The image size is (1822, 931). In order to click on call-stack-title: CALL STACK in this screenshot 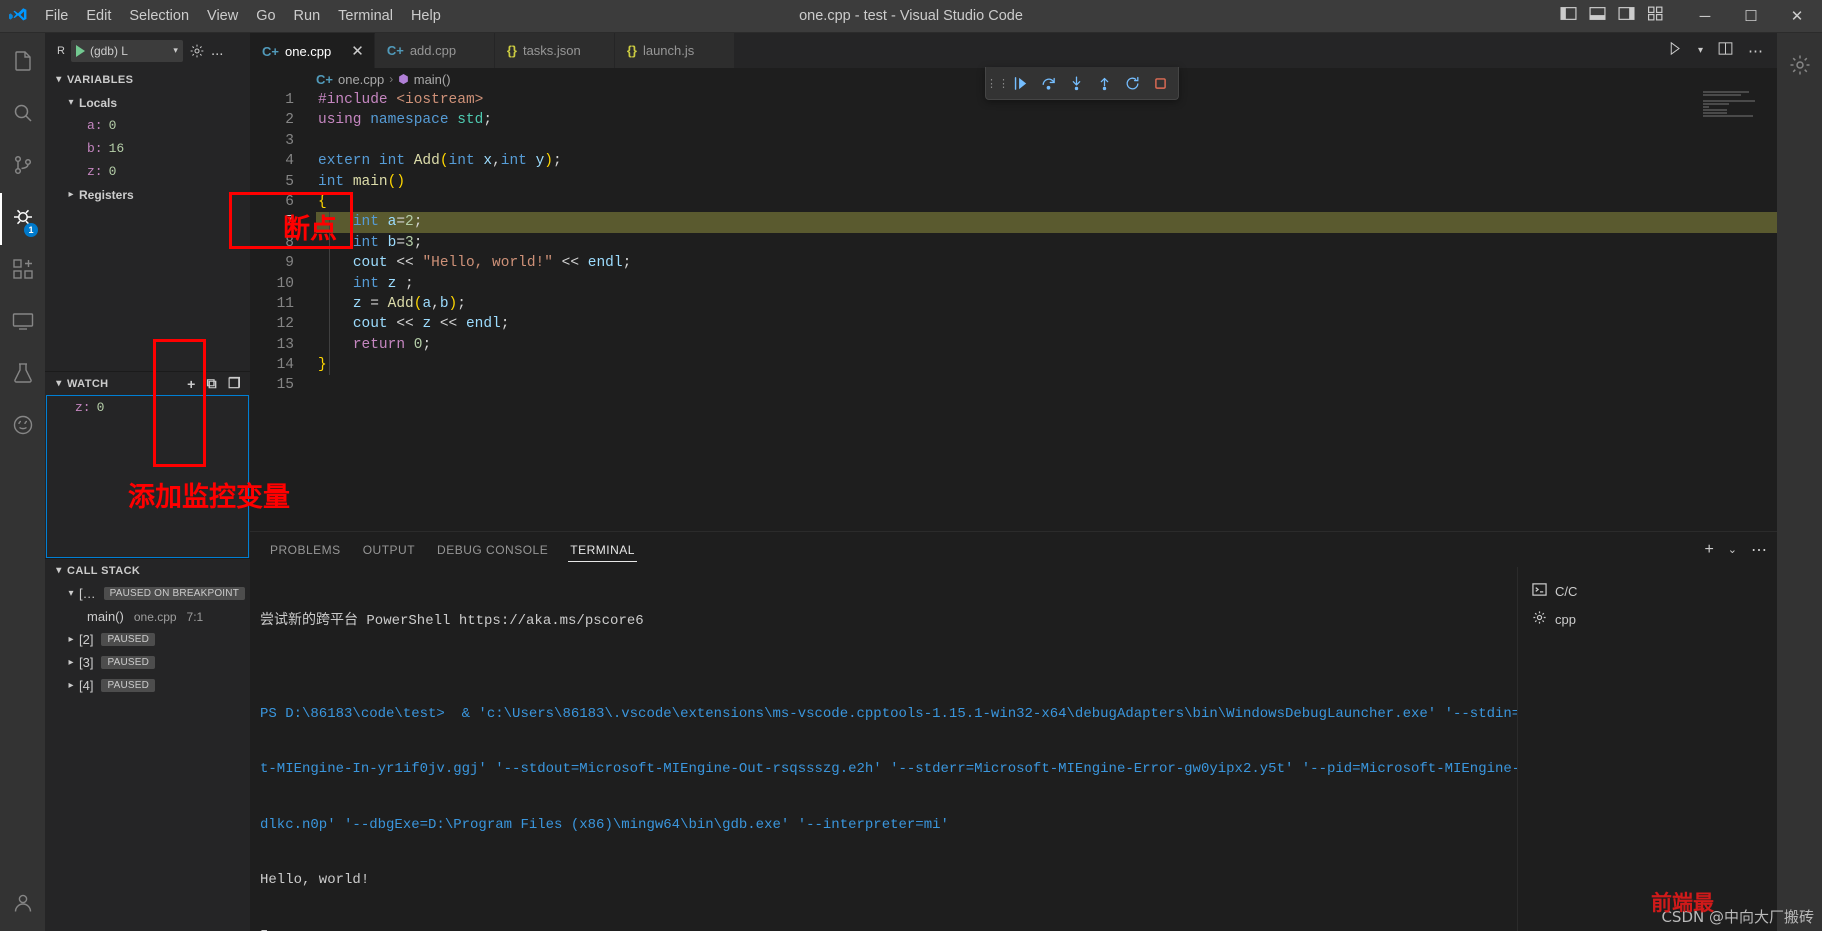, I will do `click(104, 570)`.